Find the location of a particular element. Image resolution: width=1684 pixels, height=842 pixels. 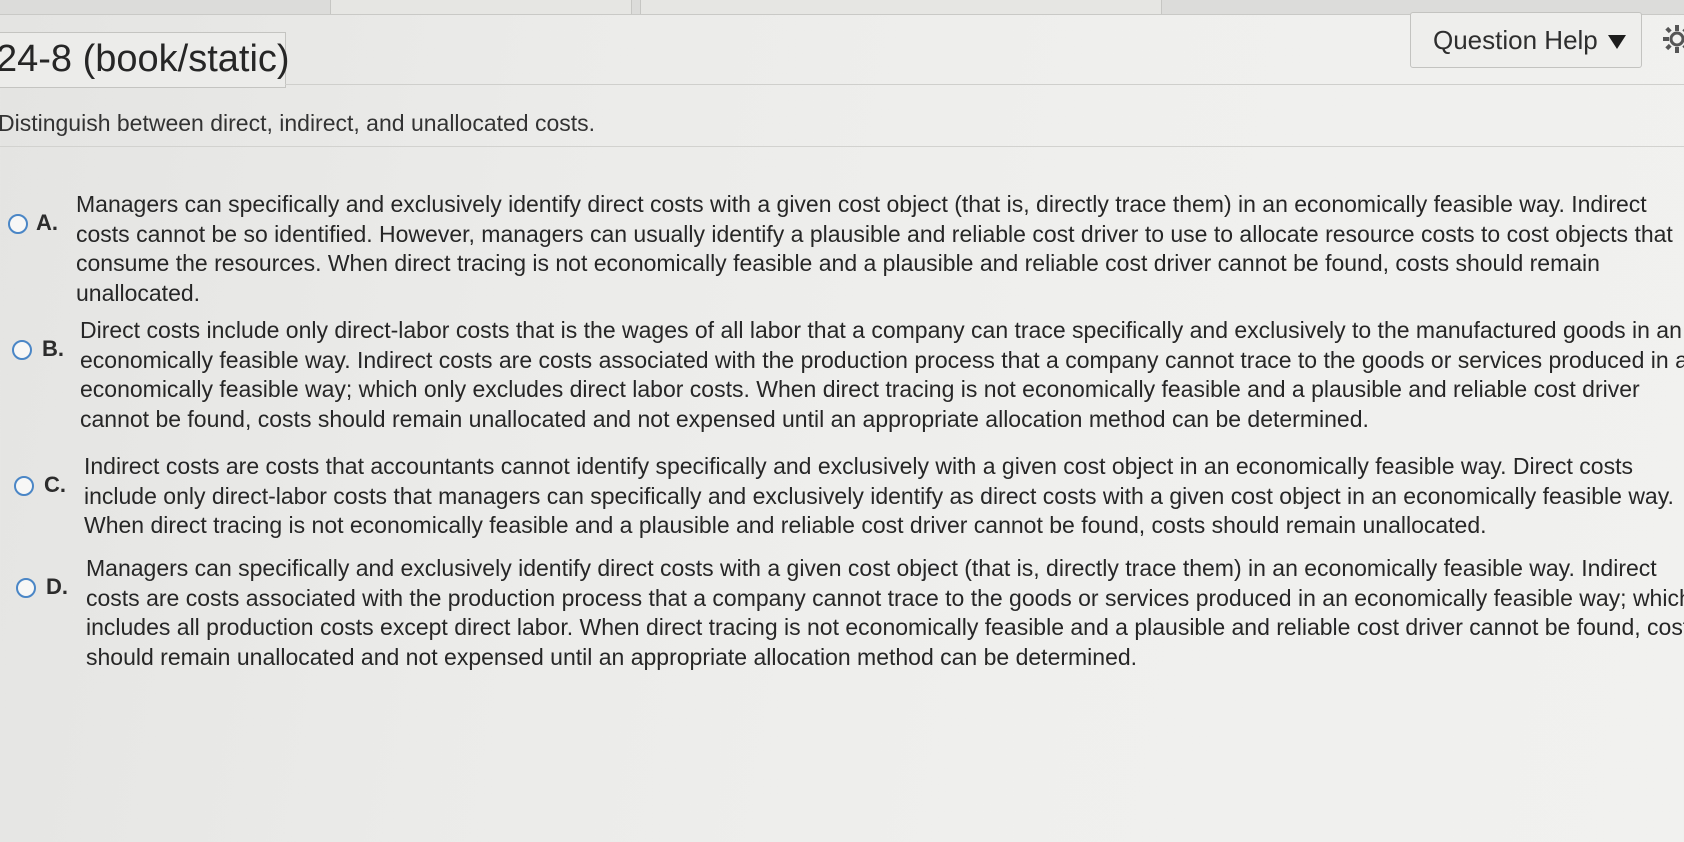

question-help-button: Question Help is located at coordinates (1526, 40).